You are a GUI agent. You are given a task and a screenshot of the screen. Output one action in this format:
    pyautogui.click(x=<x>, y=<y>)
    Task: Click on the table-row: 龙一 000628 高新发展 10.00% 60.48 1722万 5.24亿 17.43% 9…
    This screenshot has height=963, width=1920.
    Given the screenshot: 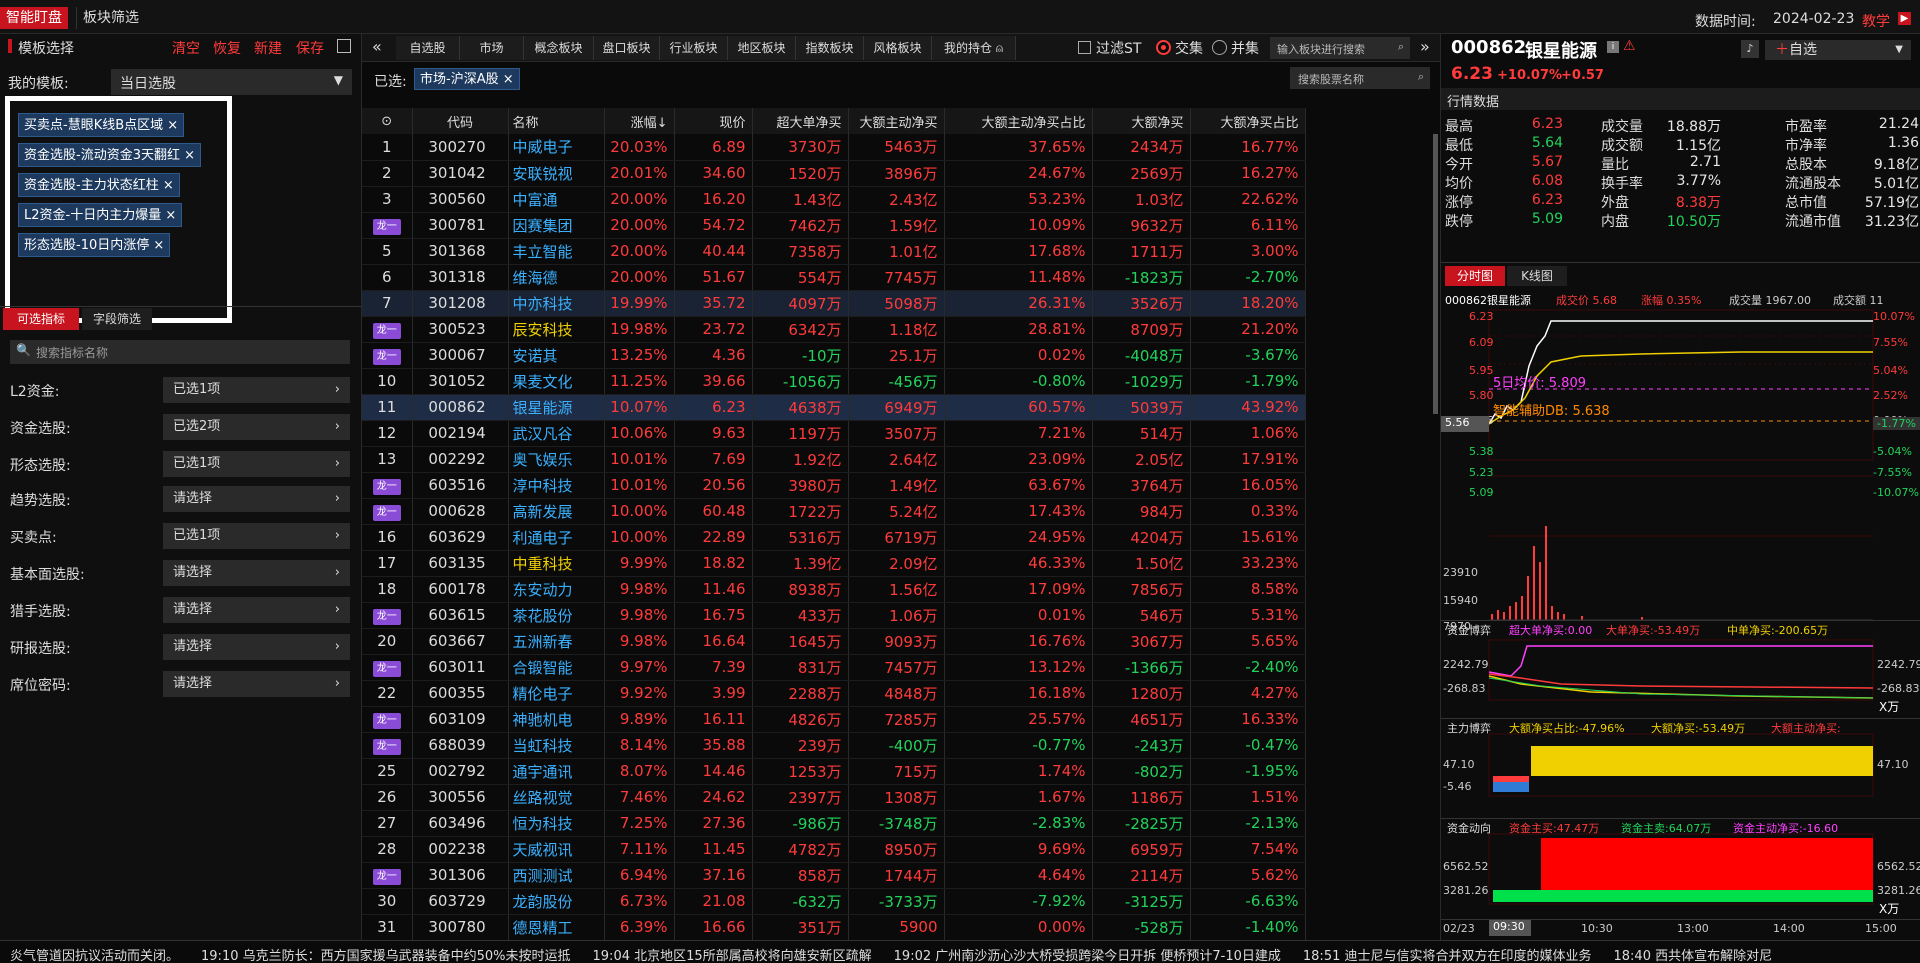 What is the action you would take?
    pyautogui.click(x=834, y=511)
    